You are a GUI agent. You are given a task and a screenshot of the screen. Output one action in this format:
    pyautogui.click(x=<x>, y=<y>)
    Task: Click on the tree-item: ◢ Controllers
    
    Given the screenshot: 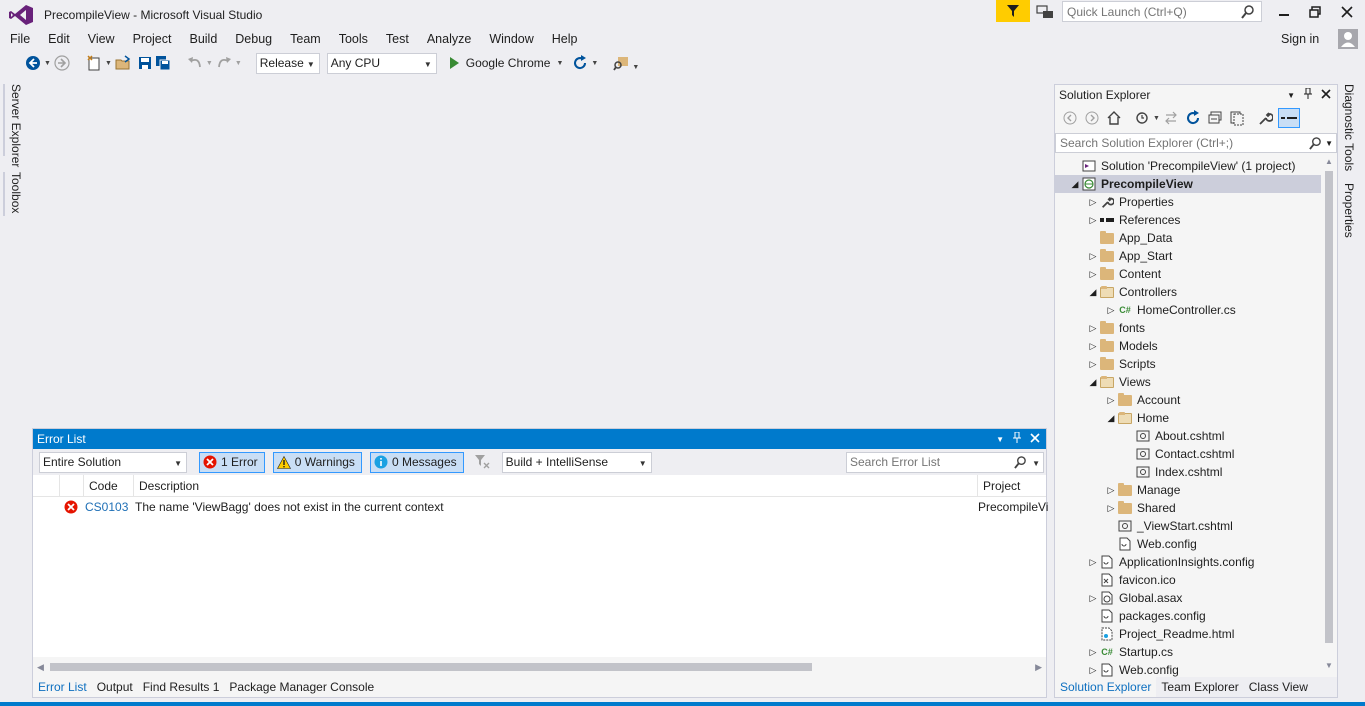 What is the action you would take?
    pyautogui.click(x=1188, y=292)
    